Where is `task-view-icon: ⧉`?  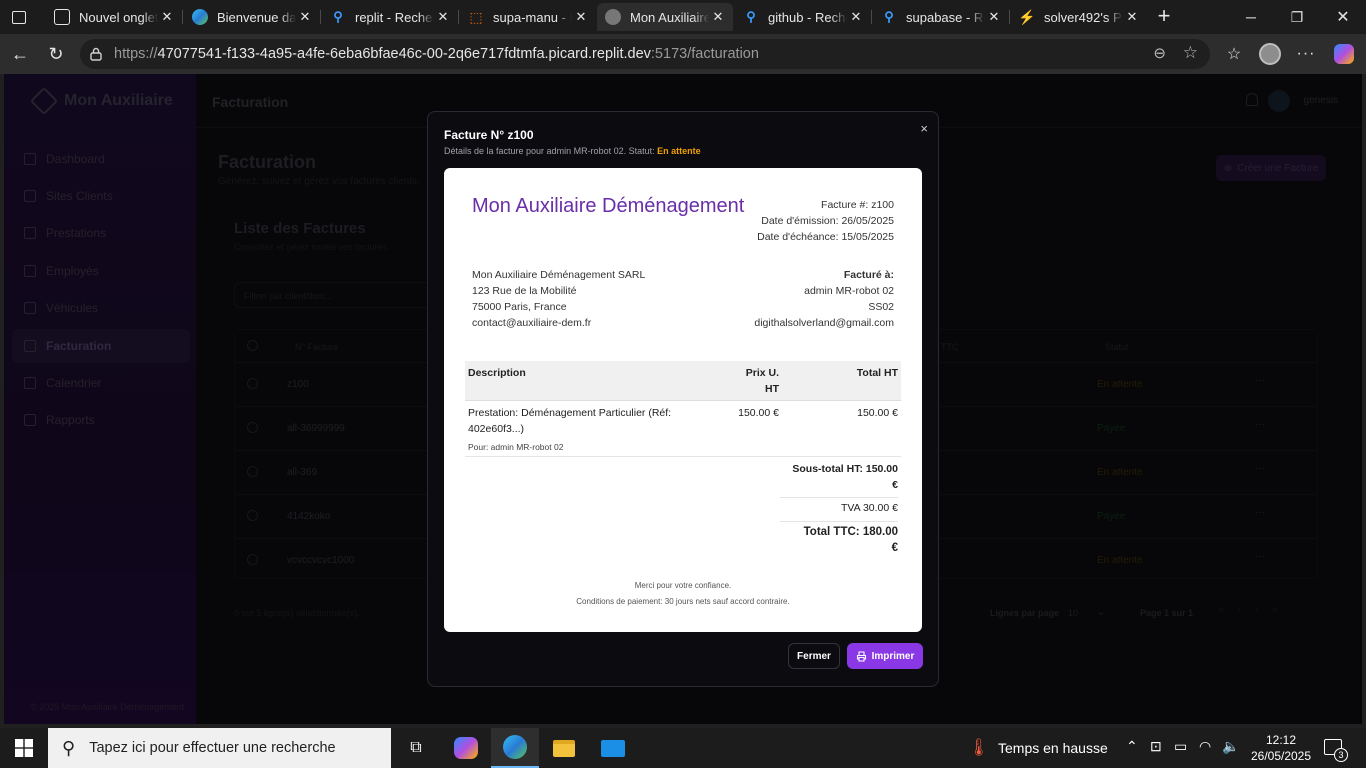
task-view-icon: ⧉ is located at coordinates (416, 748).